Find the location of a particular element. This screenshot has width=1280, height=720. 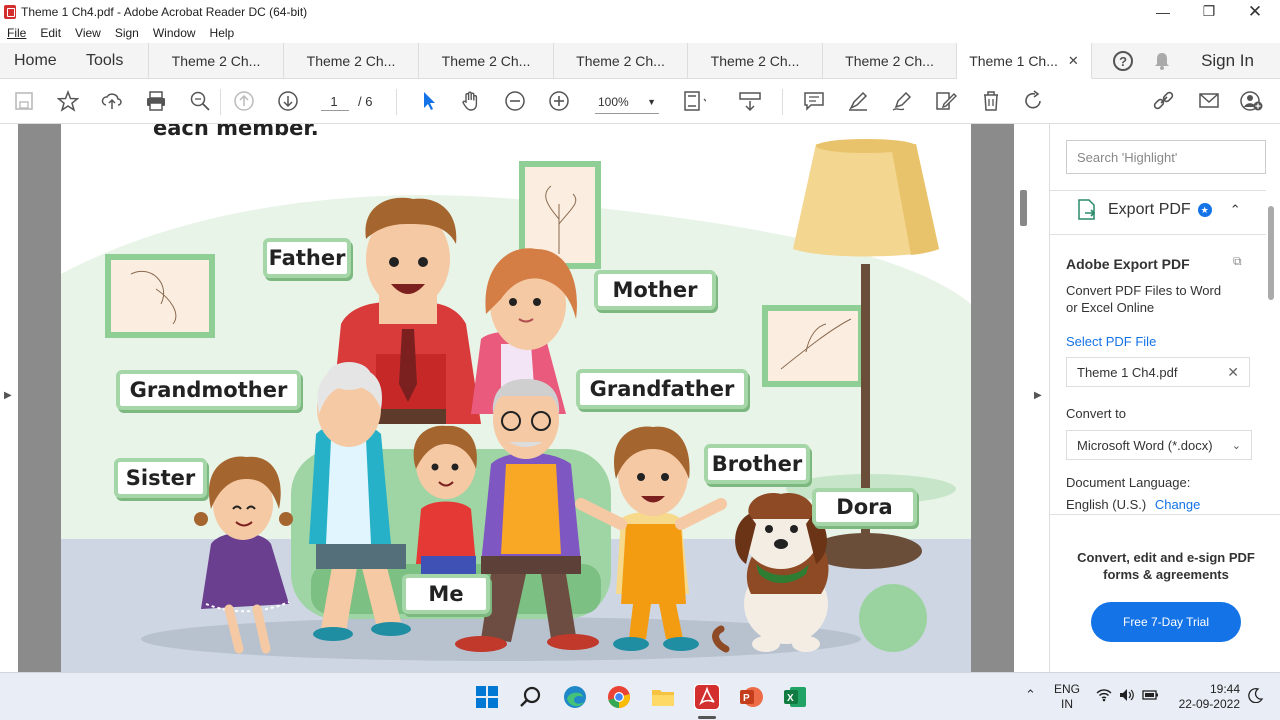

bookmark-star-icon is located at coordinates (68, 101).